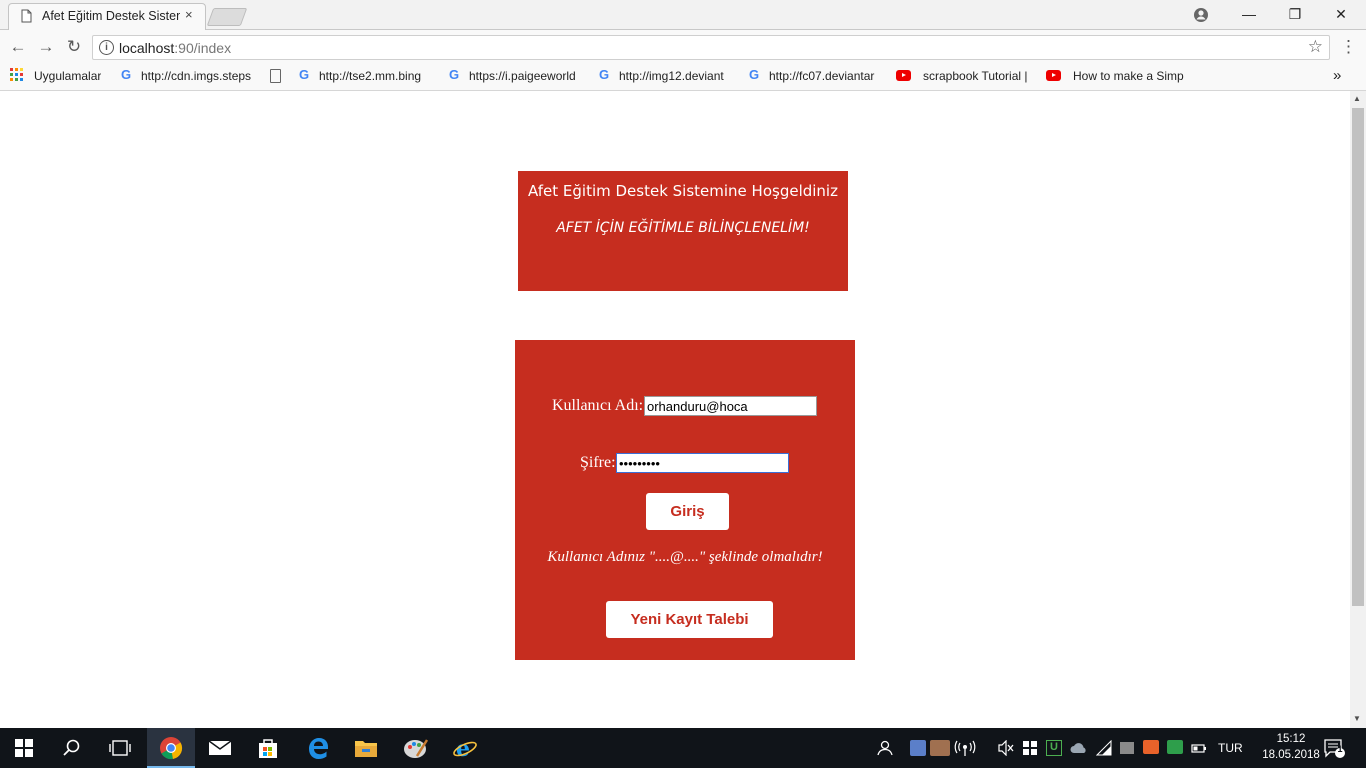  Describe the element at coordinates (196, 76) in the screenshot. I see `bookmark-label: http://cdn.imgs.steps` at that location.